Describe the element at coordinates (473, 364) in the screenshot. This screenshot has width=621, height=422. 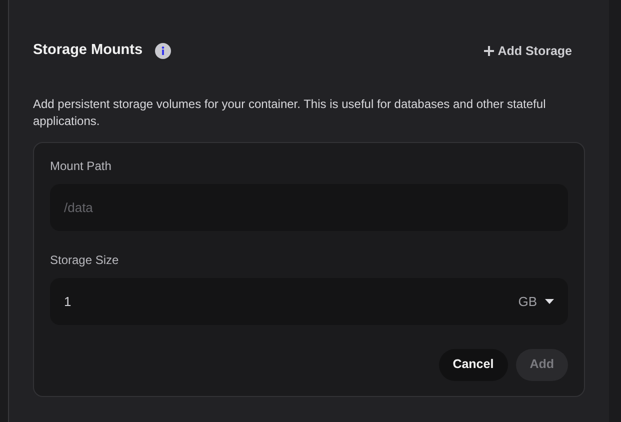
I see `cancel-button: Cancel` at that location.